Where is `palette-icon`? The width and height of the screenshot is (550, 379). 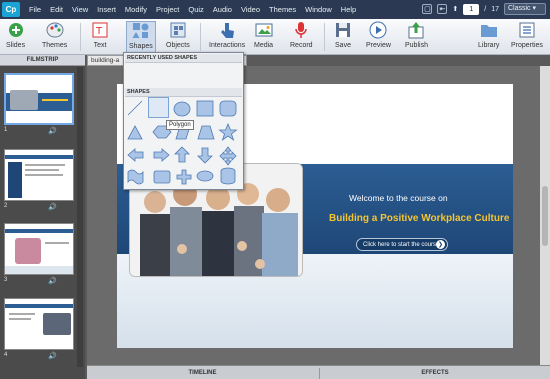 palette-icon is located at coordinates (55, 30).